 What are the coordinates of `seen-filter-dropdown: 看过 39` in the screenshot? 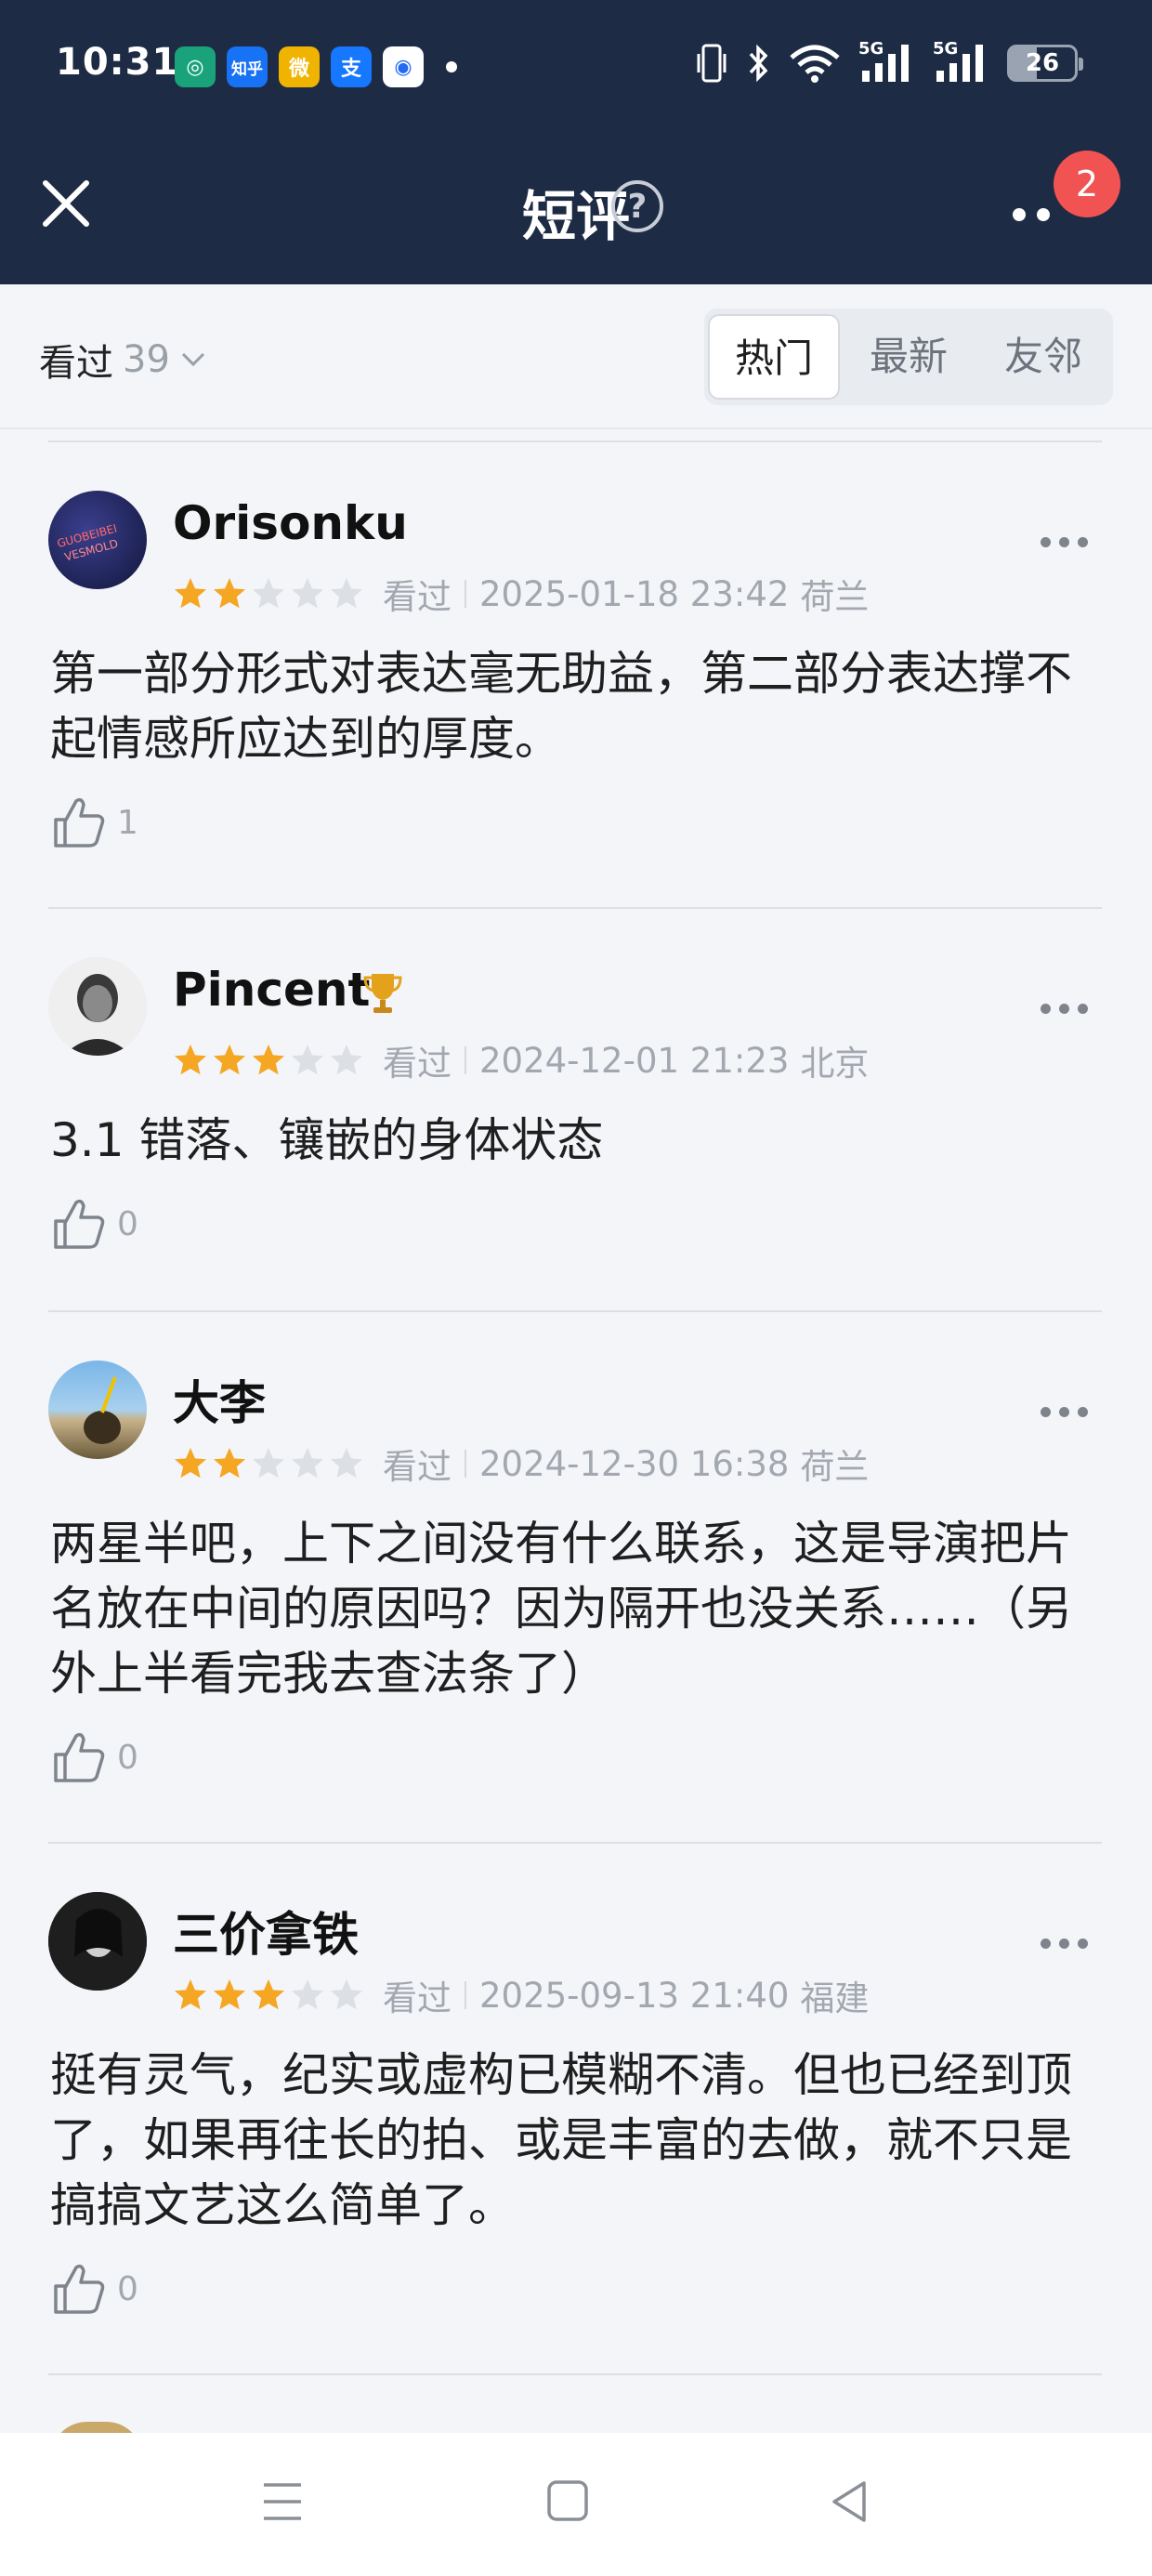 It's located at (123, 360).